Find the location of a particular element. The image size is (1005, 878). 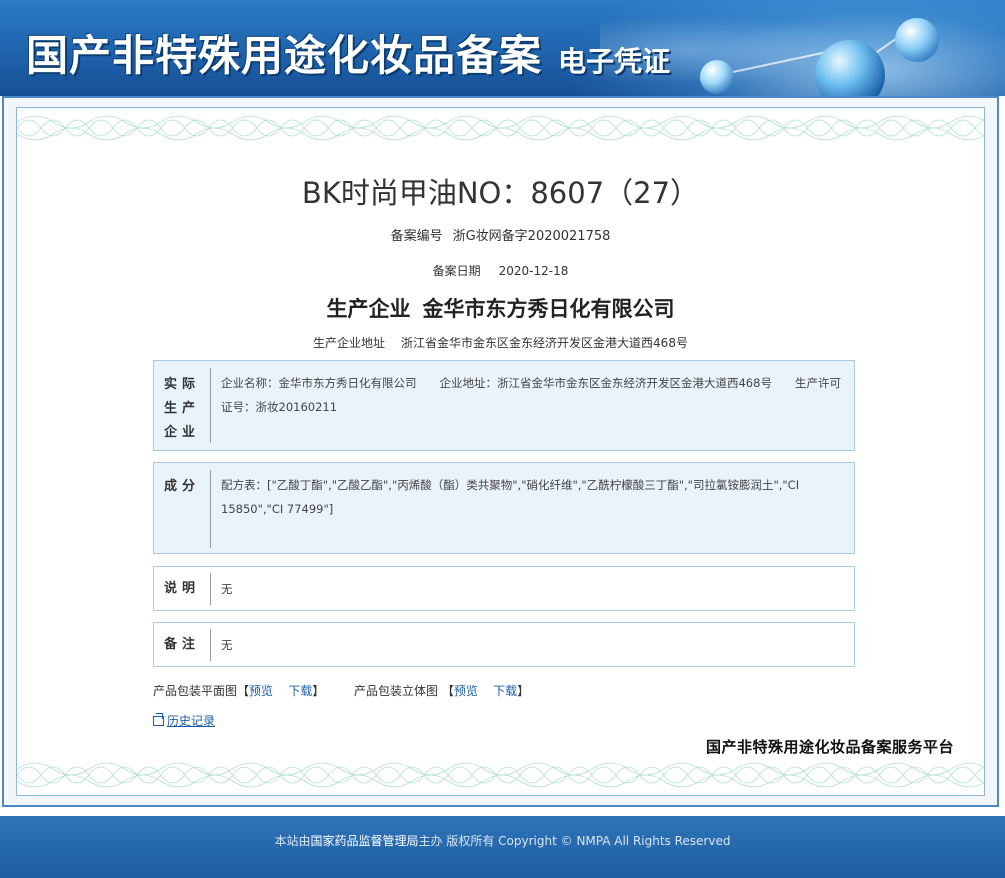

registration-date-label: 备案日期 is located at coordinates (456, 271).